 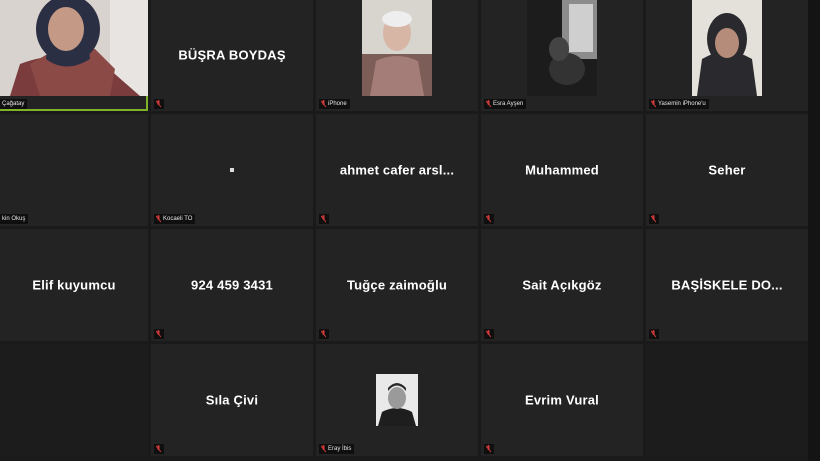 I want to click on participant-name: Çağatay, so click(x=13, y=104).